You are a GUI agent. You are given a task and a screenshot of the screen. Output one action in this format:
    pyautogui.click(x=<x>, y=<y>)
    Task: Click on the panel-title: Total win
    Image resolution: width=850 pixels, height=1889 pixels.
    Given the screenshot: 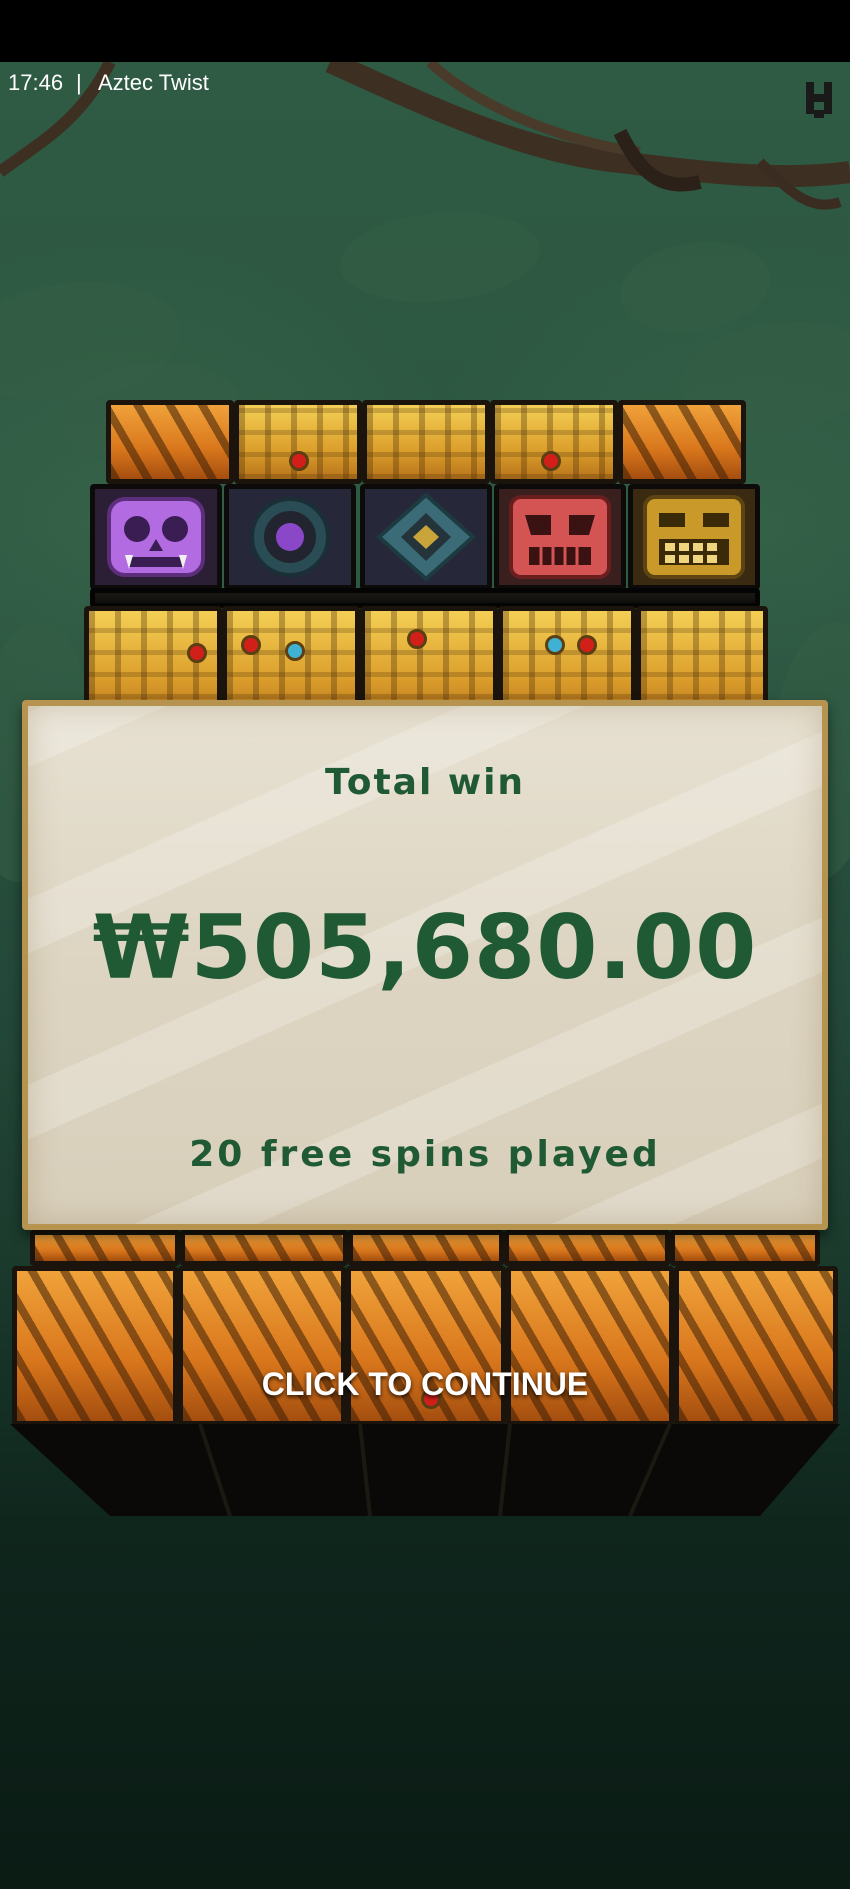 What is the action you would take?
    pyautogui.click(x=425, y=782)
    